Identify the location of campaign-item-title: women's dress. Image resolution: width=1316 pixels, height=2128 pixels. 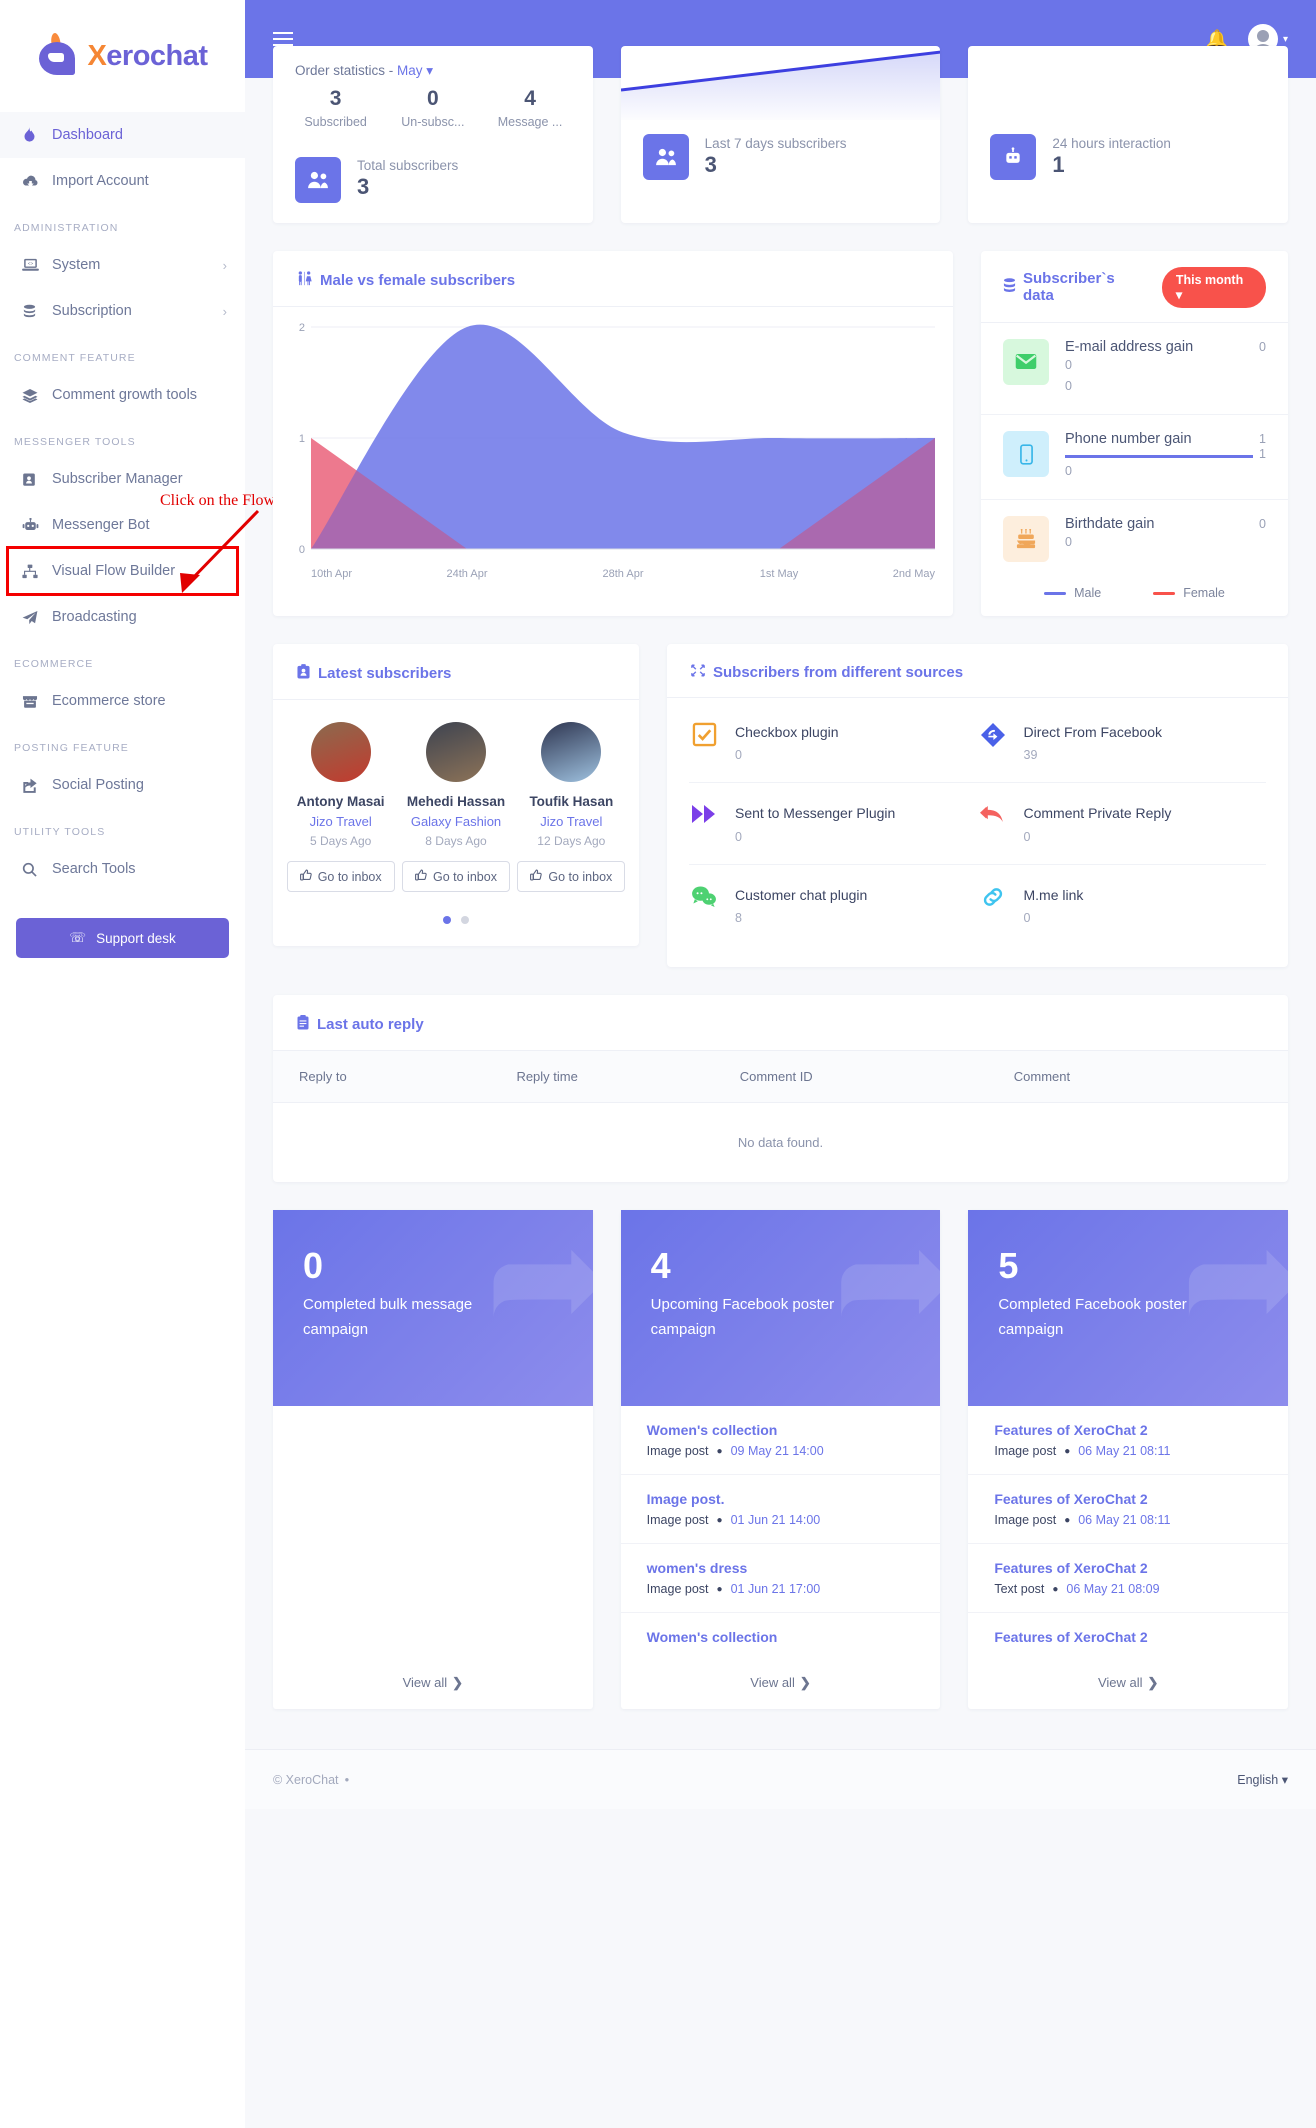
(781, 1568).